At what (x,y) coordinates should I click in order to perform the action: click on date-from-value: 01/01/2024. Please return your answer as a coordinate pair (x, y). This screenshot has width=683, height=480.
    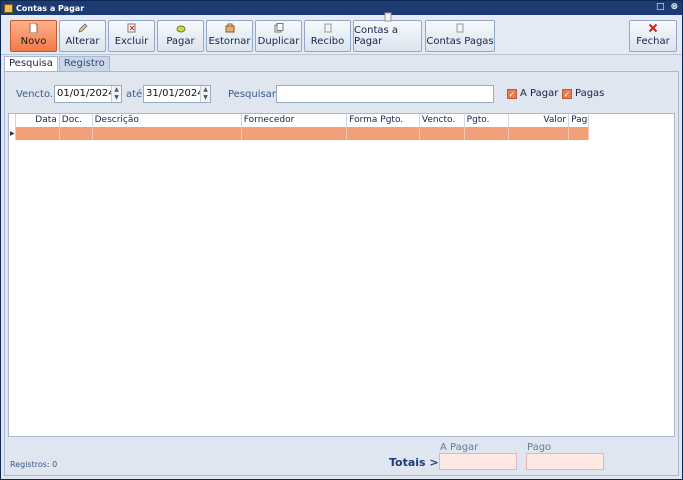
    Looking at the image, I should click on (86, 93).